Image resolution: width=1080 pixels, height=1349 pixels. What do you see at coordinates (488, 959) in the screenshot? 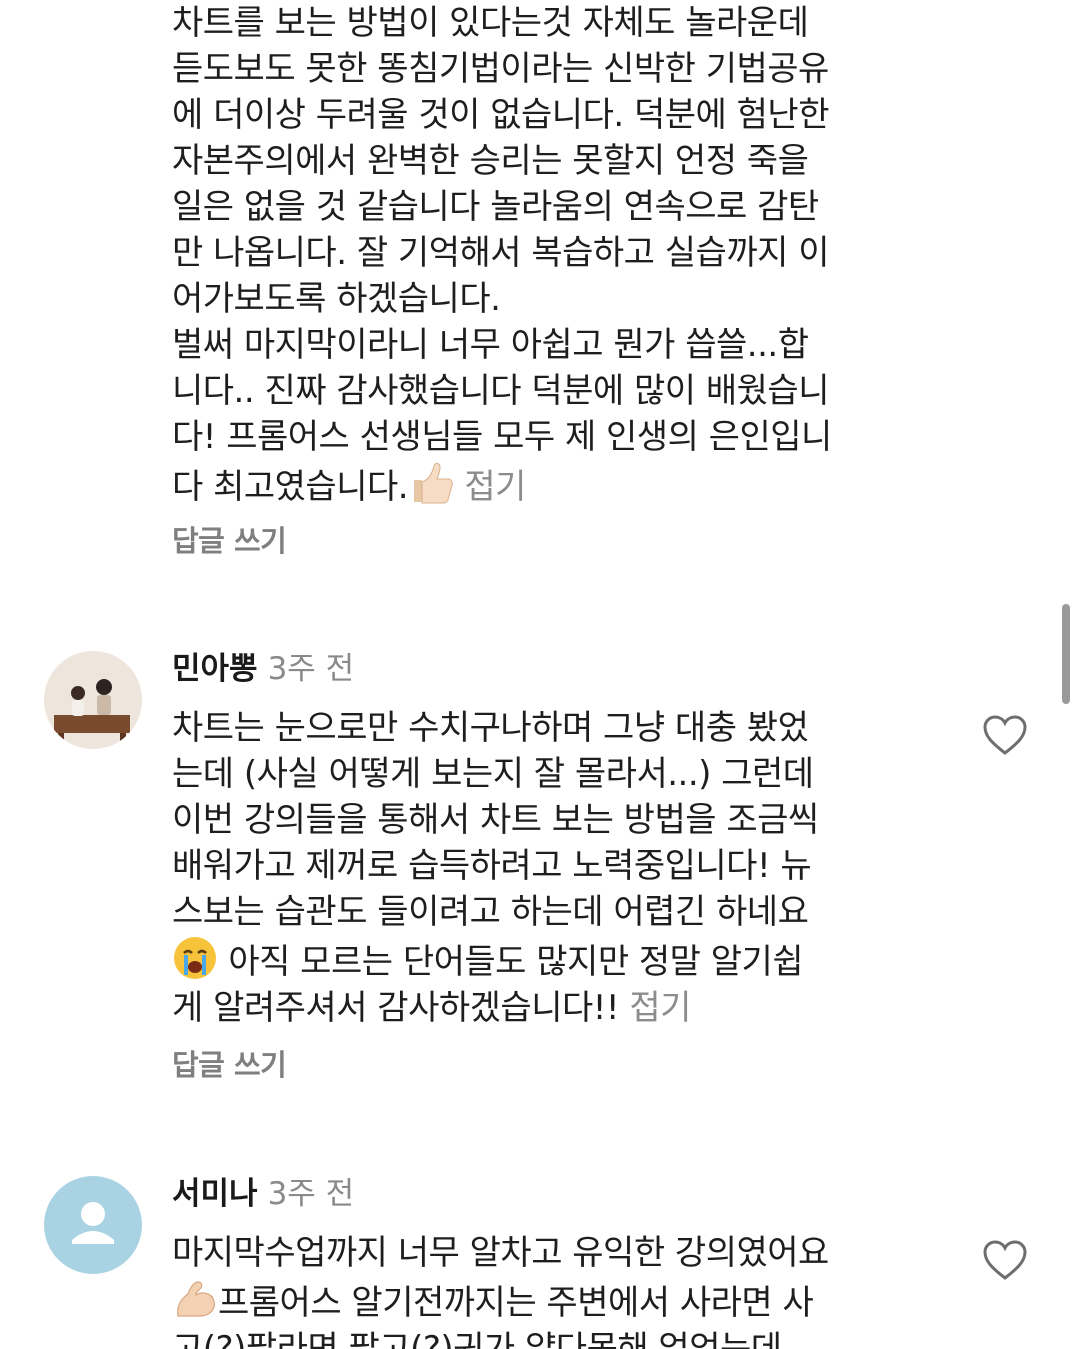
I see `comment-2-line-6: 아직 모르는 단어들도 많지만 정말 알기쉽` at bounding box center [488, 959].